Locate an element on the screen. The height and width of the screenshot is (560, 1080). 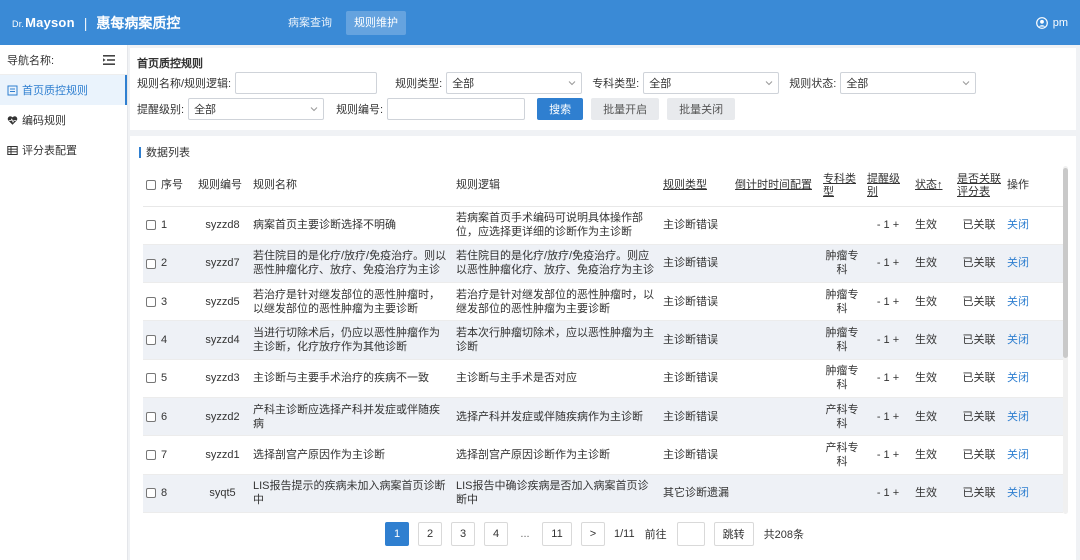
menu-collapse-icon is located at coordinates (109, 59).